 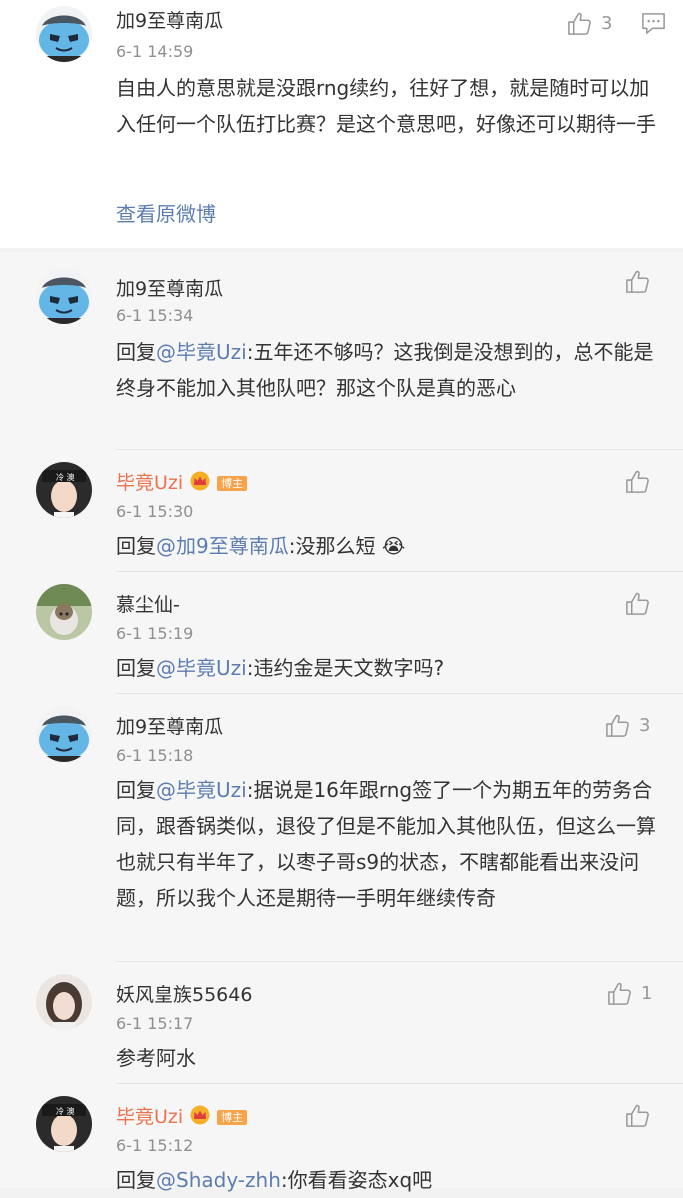 I want to click on reply-text: 回复@加9至尊南瓜:没那么短 😭, so click(x=386, y=546).